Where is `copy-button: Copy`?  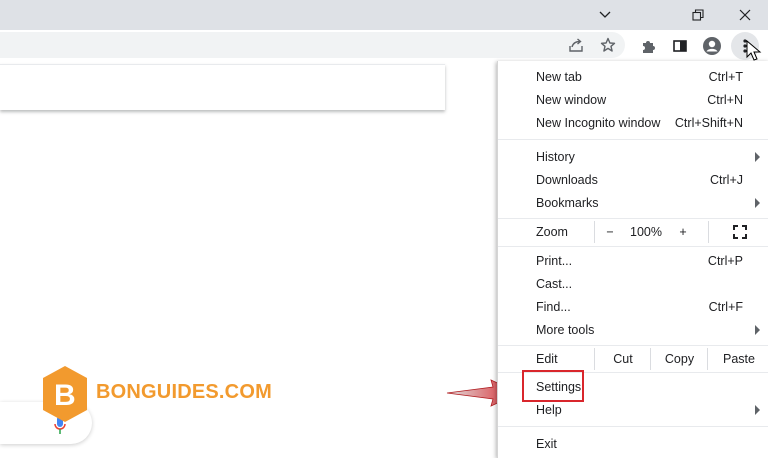 copy-button: Copy is located at coordinates (679, 359).